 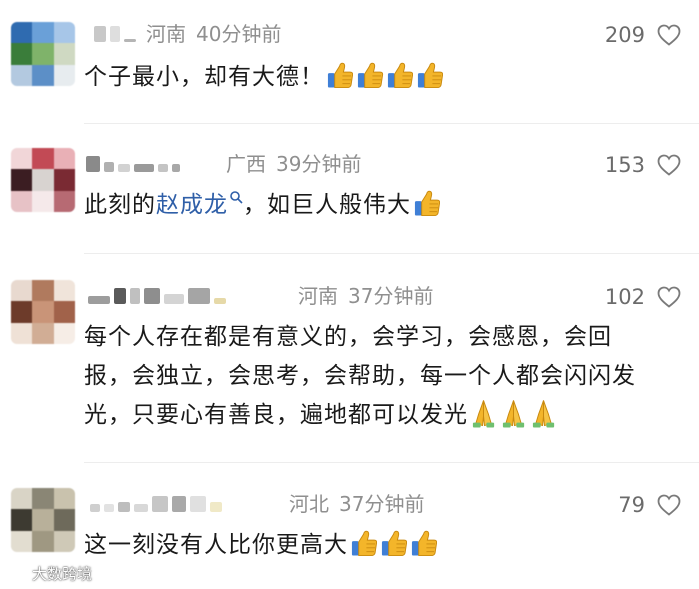 I want to click on comment-meta: 河北 37分钟前, so click(x=356, y=504).